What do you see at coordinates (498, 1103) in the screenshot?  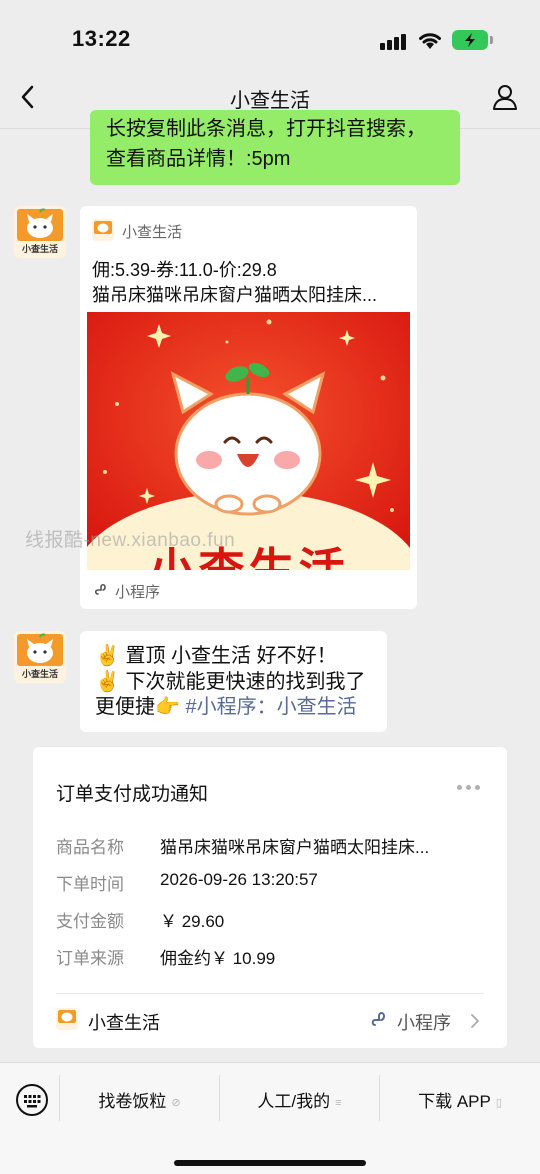 I see `page-icon: ▯` at bounding box center [498, 1103].